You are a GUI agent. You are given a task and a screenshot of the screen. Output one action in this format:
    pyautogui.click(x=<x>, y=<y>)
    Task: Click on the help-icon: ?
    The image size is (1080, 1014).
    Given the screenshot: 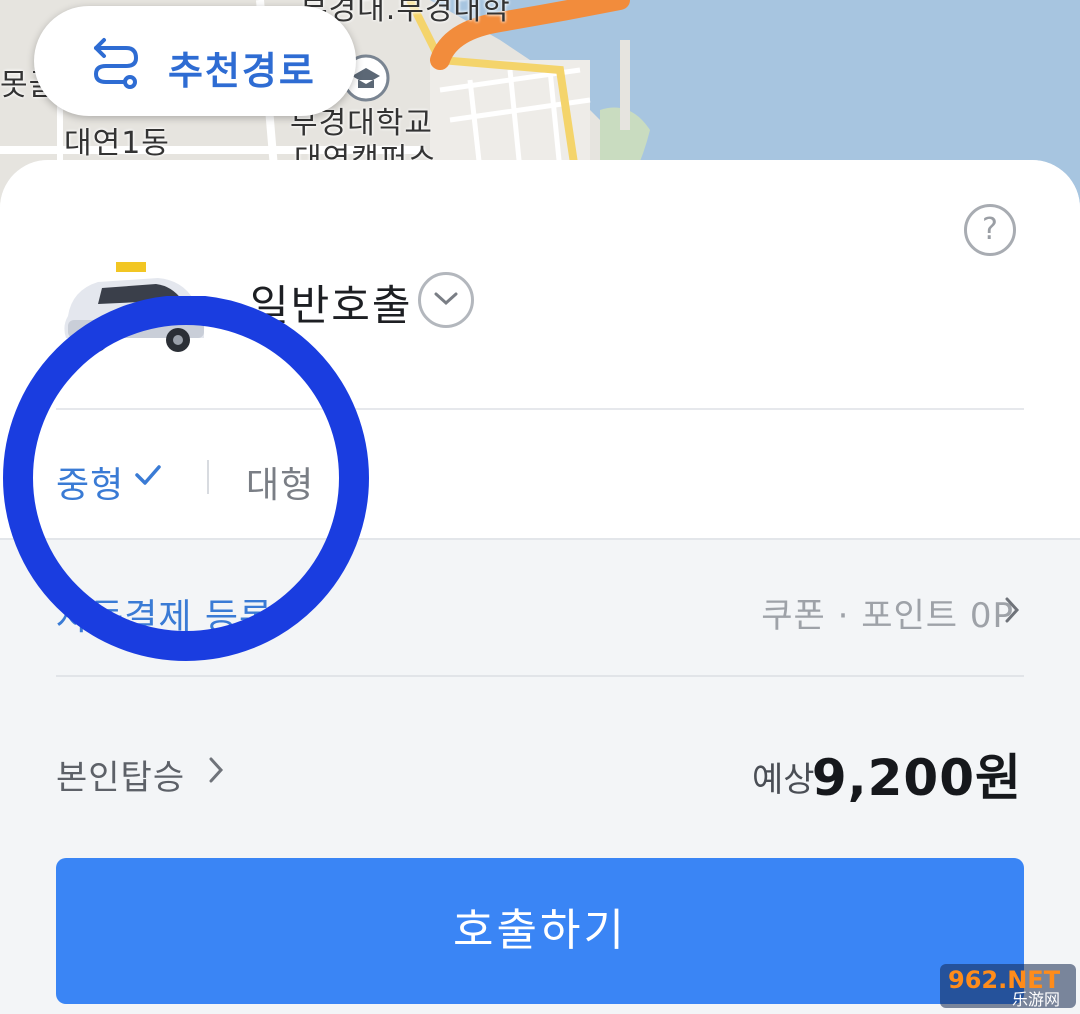 What is the action you would take?
    pyautogui.click(x=990, y=230)
    